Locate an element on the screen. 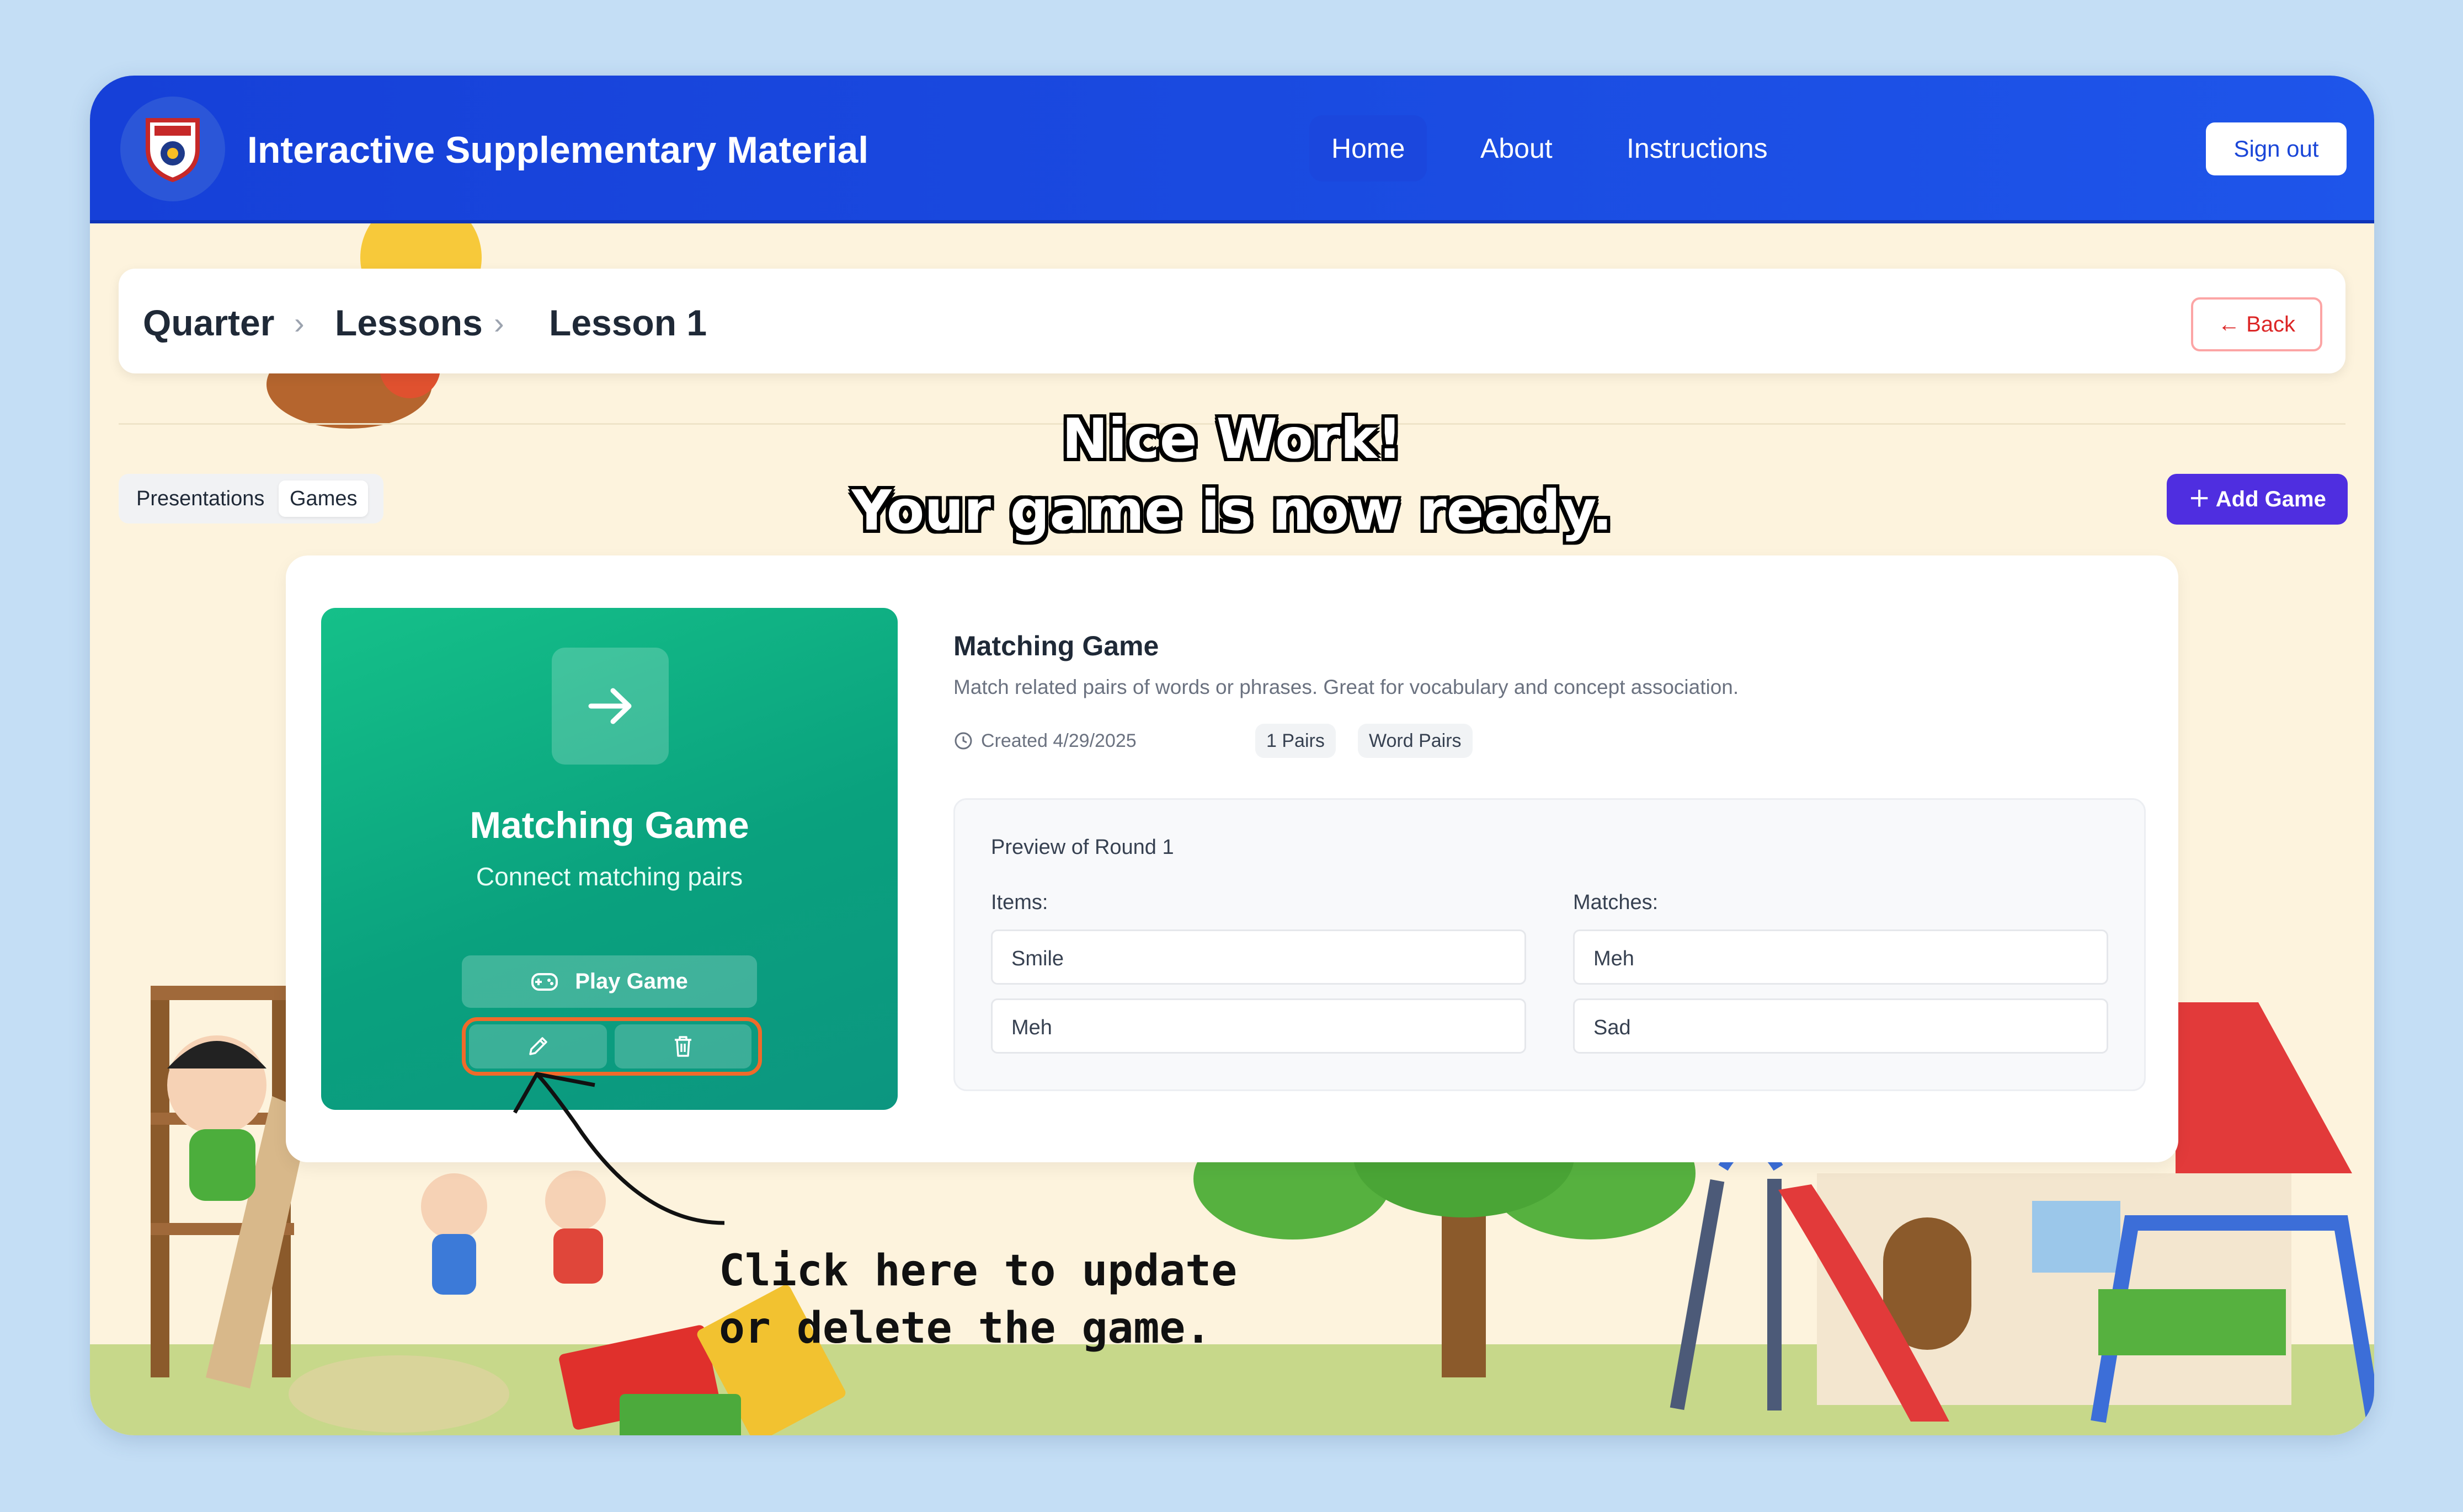 Image resolution: width=2463 pixels, height=1512 pixels. annotation-line-1: Click here to update is located at coordinates (978, 1271).